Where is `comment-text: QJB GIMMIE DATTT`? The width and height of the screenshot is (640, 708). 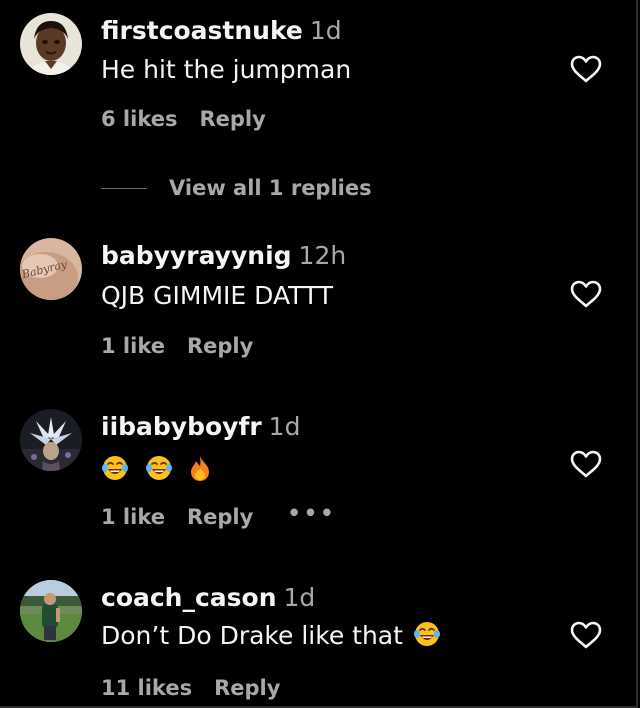
comment-text: QJB GIMMIE DATTT is located at coordinates (217, 295).